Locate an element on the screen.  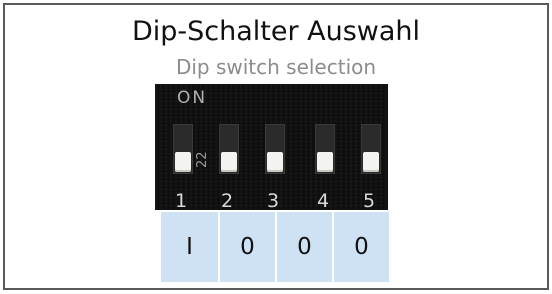
switch-number-4: 4 is located at coordinates (323, 200).